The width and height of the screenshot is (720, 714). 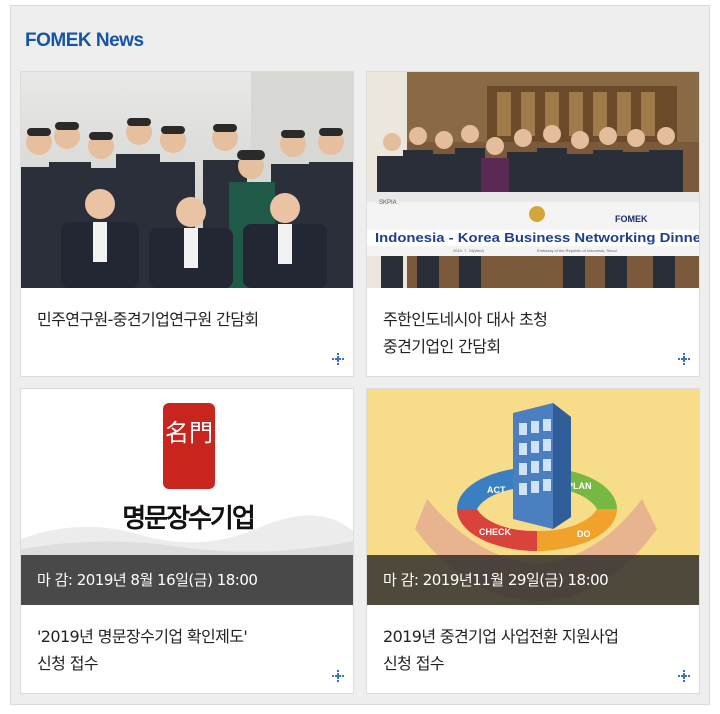 I want to click on myeongmun-logo-image: 名門 명문장수기업 마 감: 2019년 8월 16일(금) 18:00, so click(x=187, y=497).